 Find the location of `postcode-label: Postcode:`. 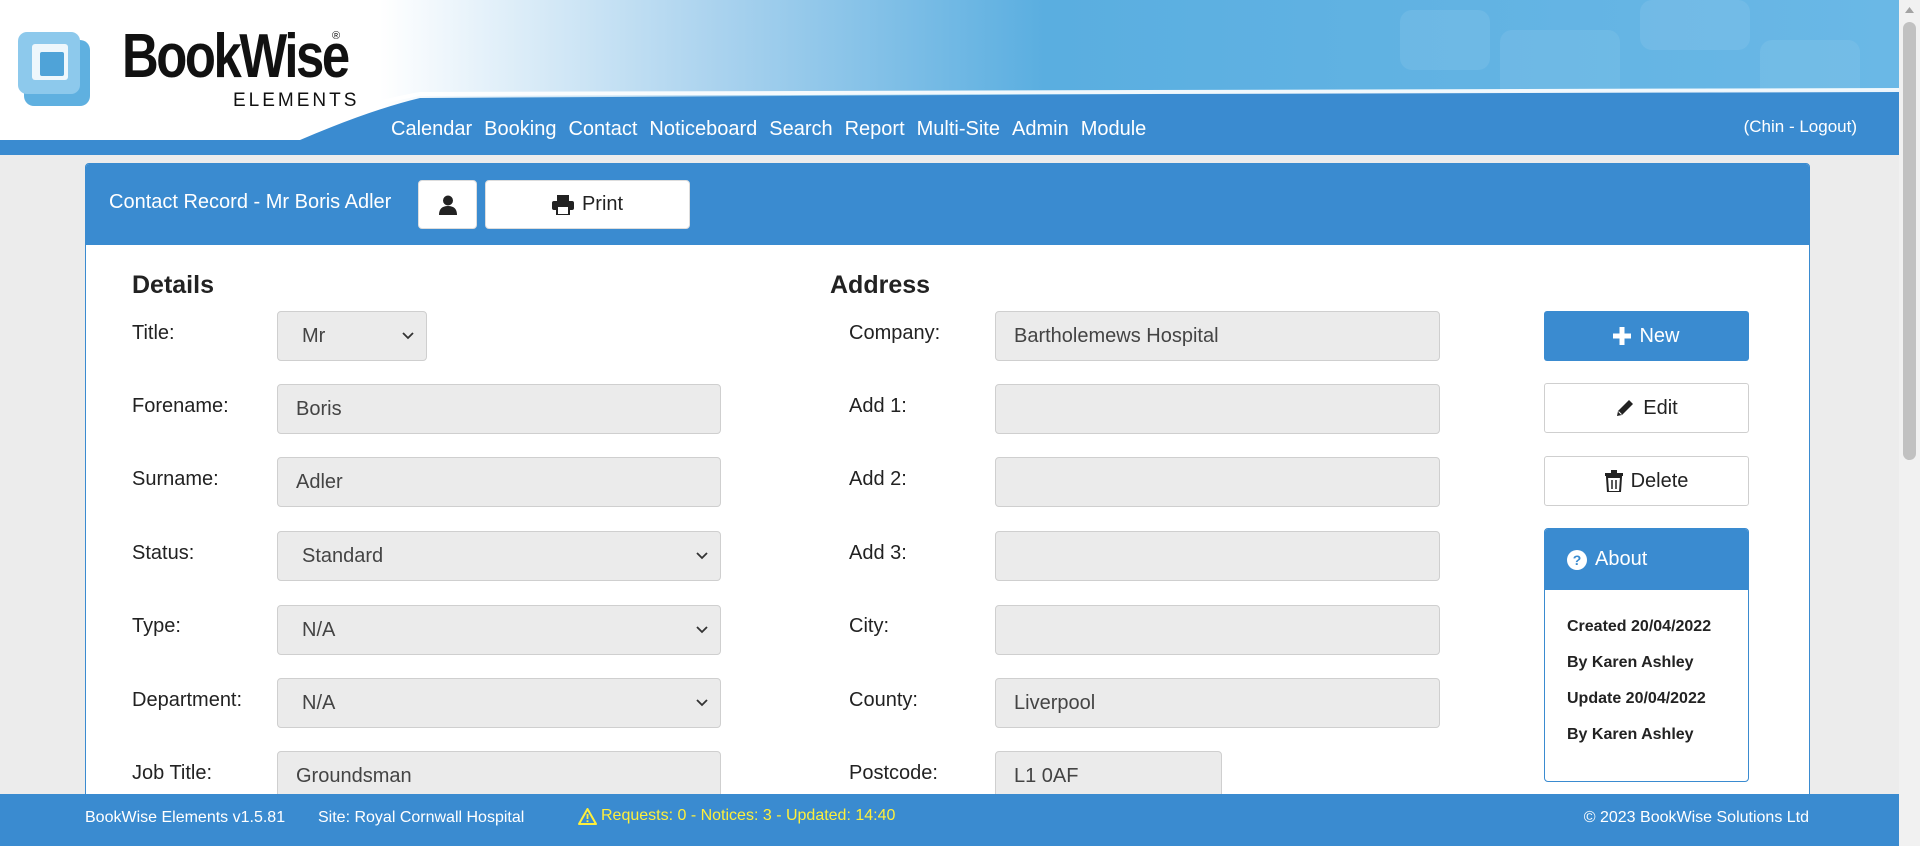

postcode-label: Postcode: is located at coordinates (893, 773).